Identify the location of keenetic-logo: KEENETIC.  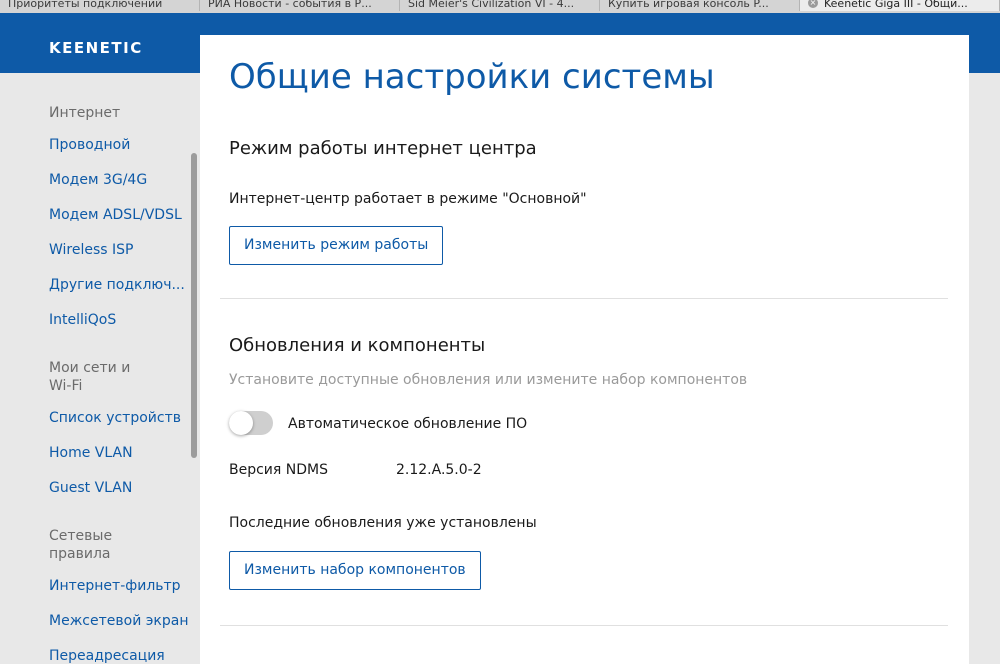
(96, 48).